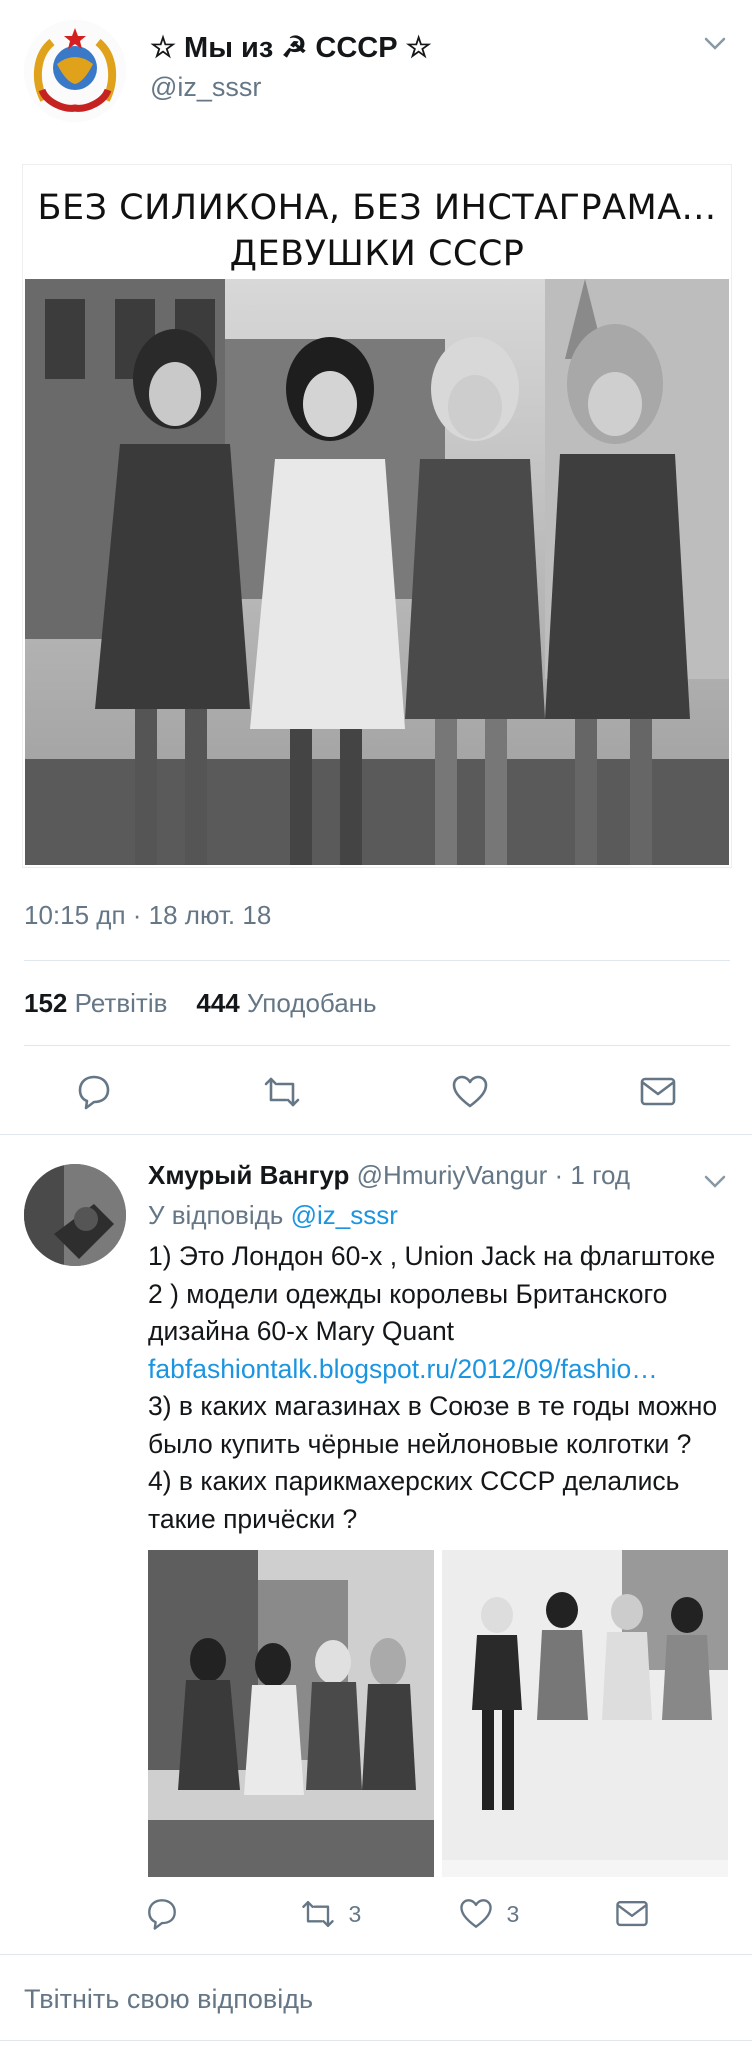 The height and width of the screenshot is (2048, 752). What do you see at coordinates (291, 47) in the screenshot?
I see `author-display-name: ☆ Мы из ☭ СССР ☆` at bounding box center [291, 47].